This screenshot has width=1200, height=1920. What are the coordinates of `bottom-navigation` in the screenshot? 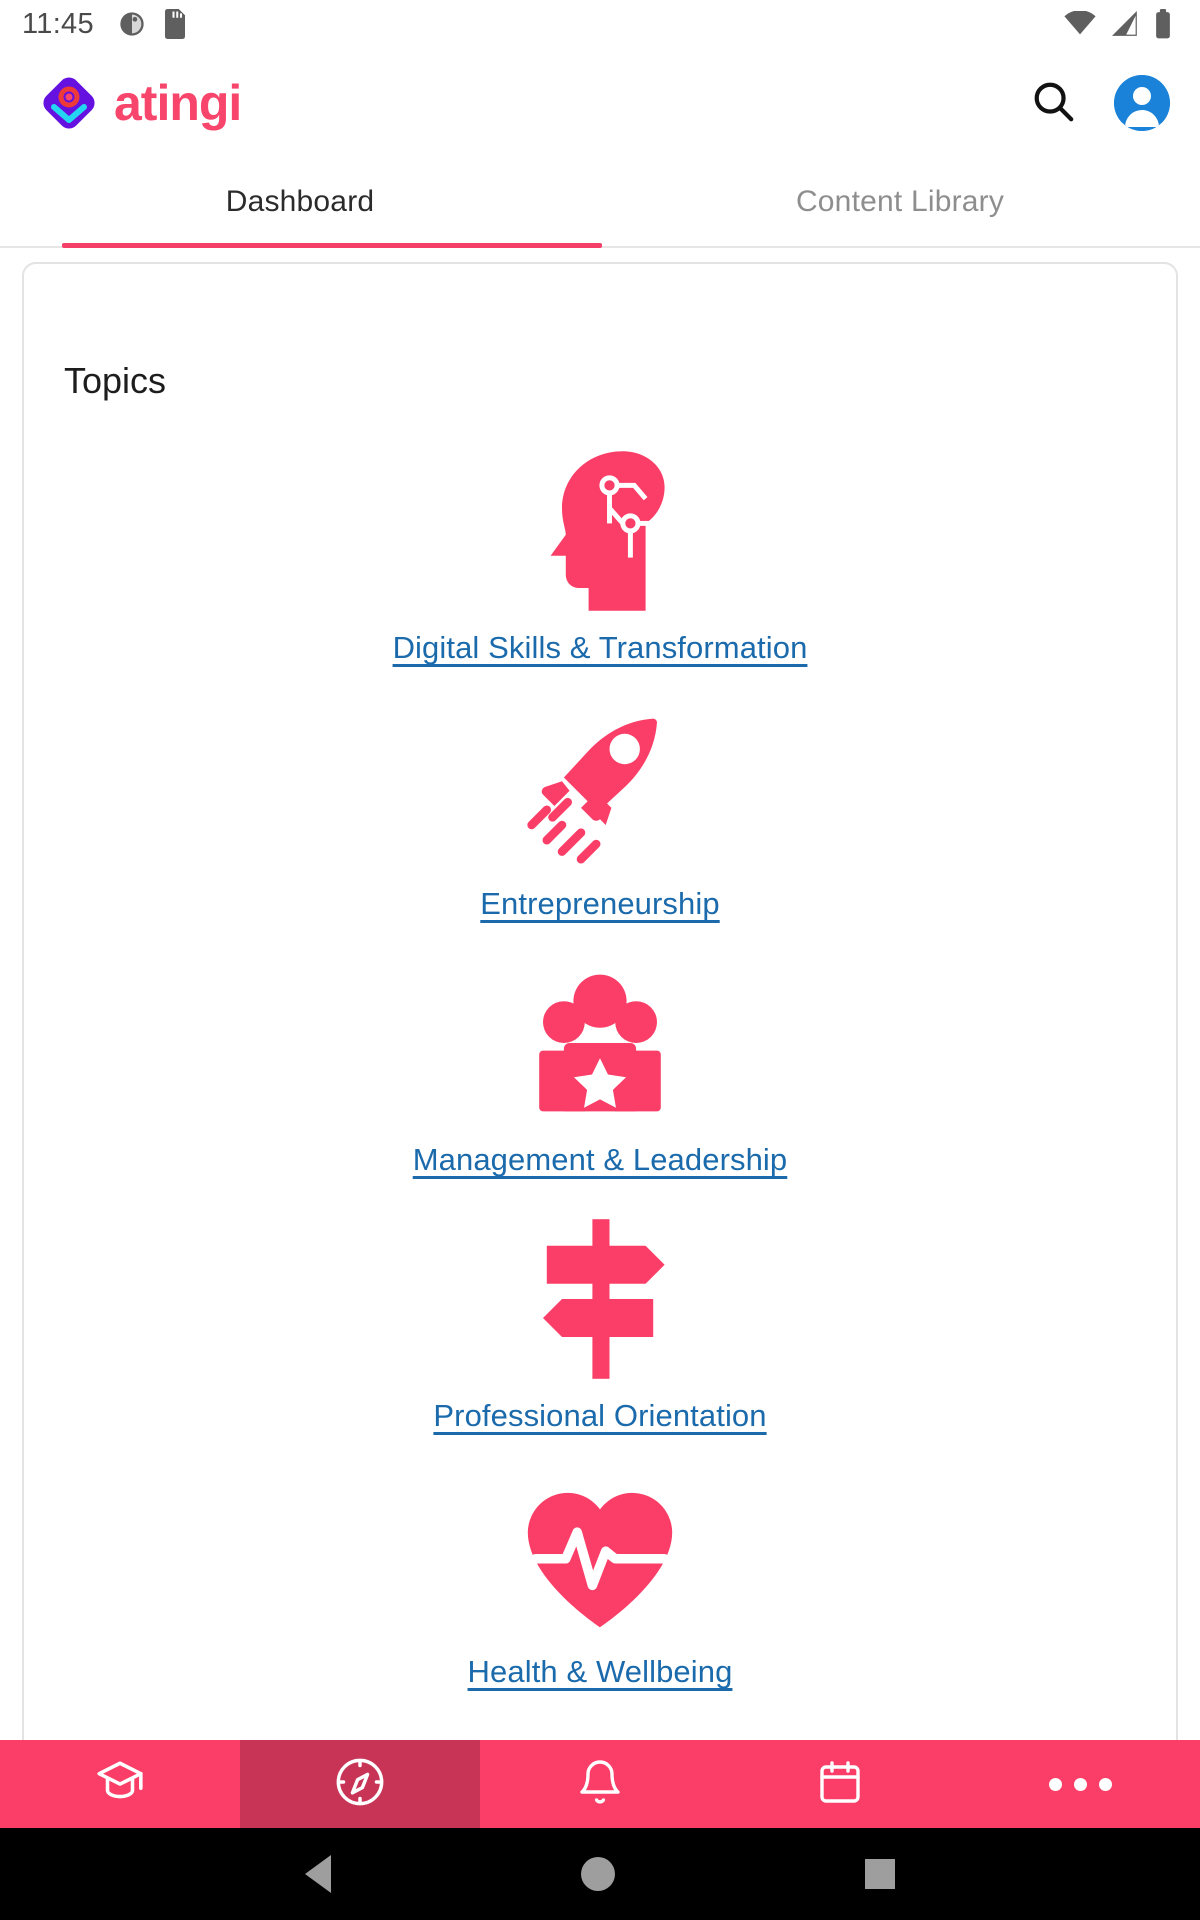 It's located at (600, 1784).